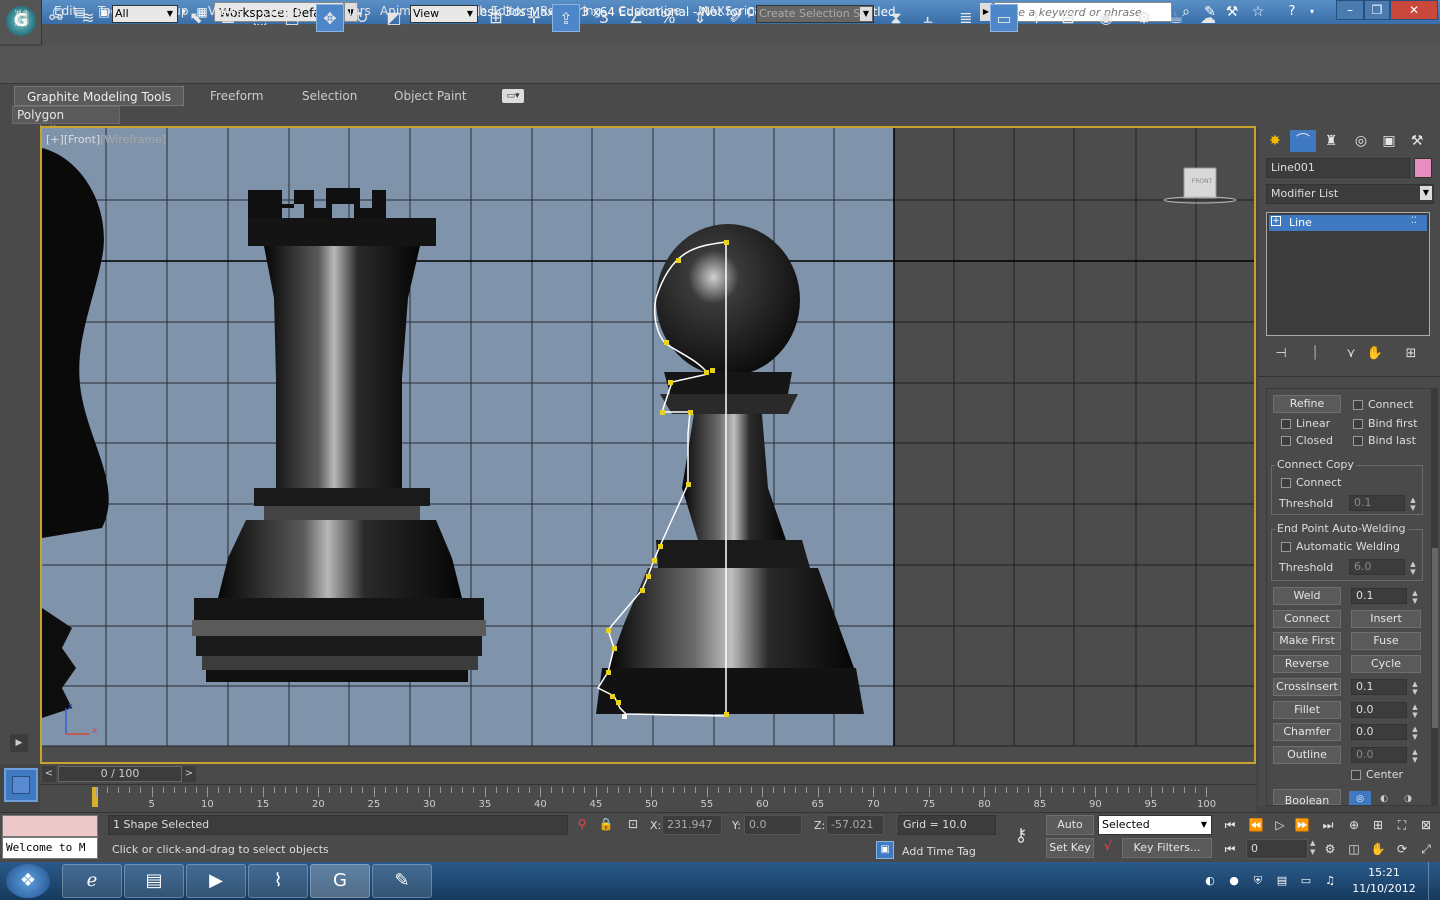 This screenshot has height=900, width=1440. What do you see at coordinates (1307, 732) in the screenshot?
I see `chamfer-button: Chamfer` at bounding box center [1307, 732].